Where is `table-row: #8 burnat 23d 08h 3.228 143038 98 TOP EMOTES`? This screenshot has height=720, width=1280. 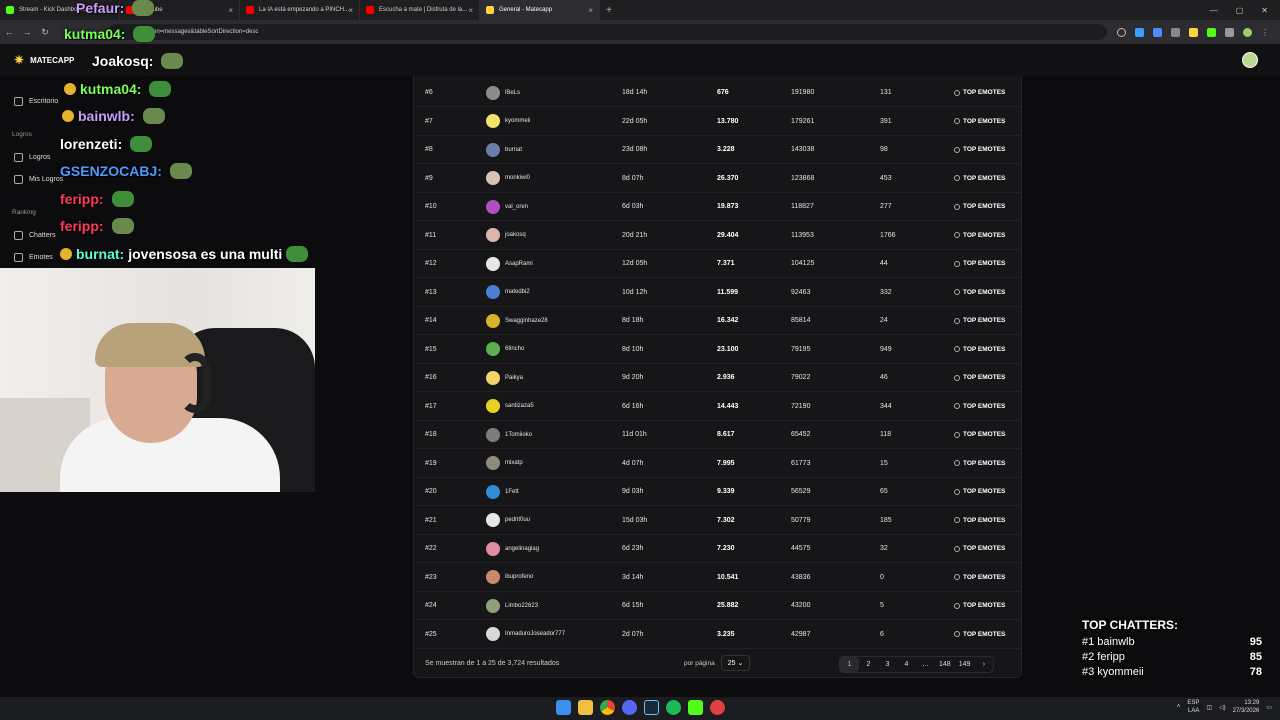
table-row: #8 burnat 23d 08h 3.228 143038 98 TOP EMOTES is located at coordinates (718, 150).